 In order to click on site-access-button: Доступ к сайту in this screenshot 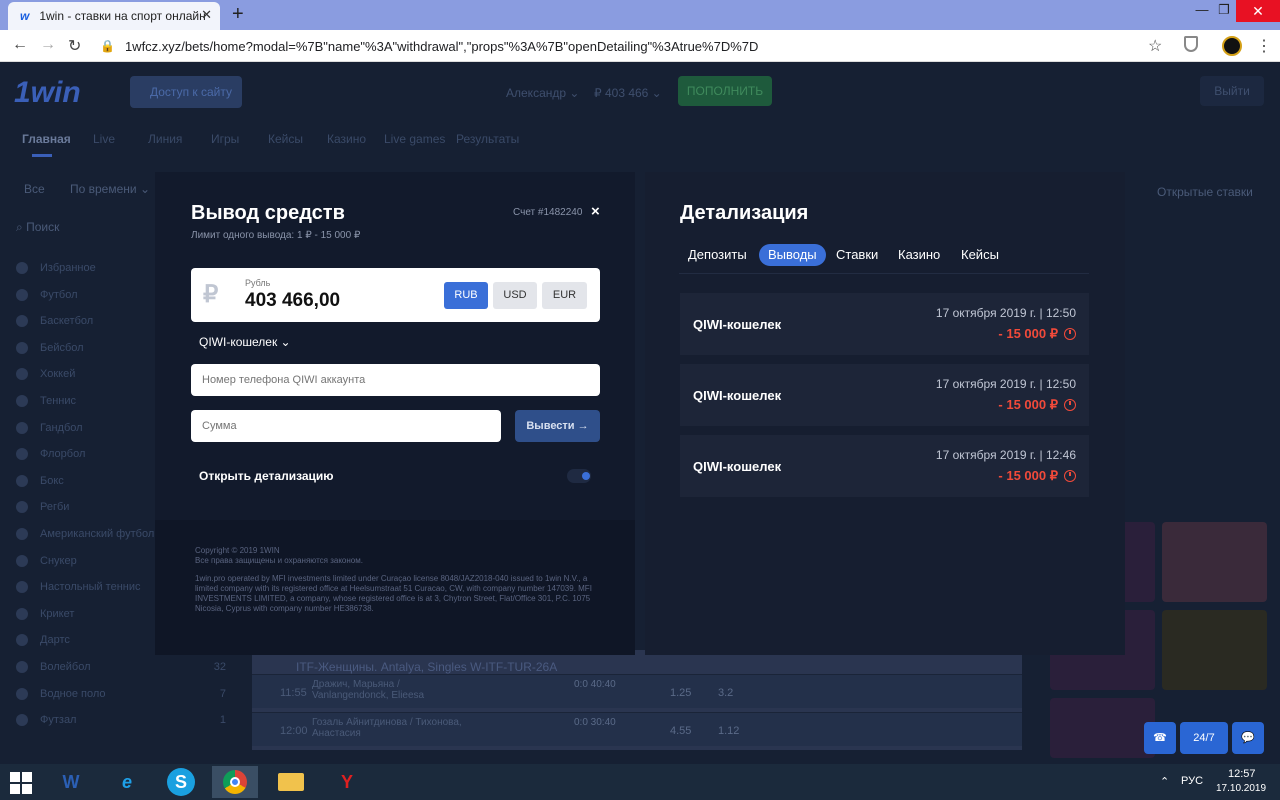, I will do `click(186, 92)`.